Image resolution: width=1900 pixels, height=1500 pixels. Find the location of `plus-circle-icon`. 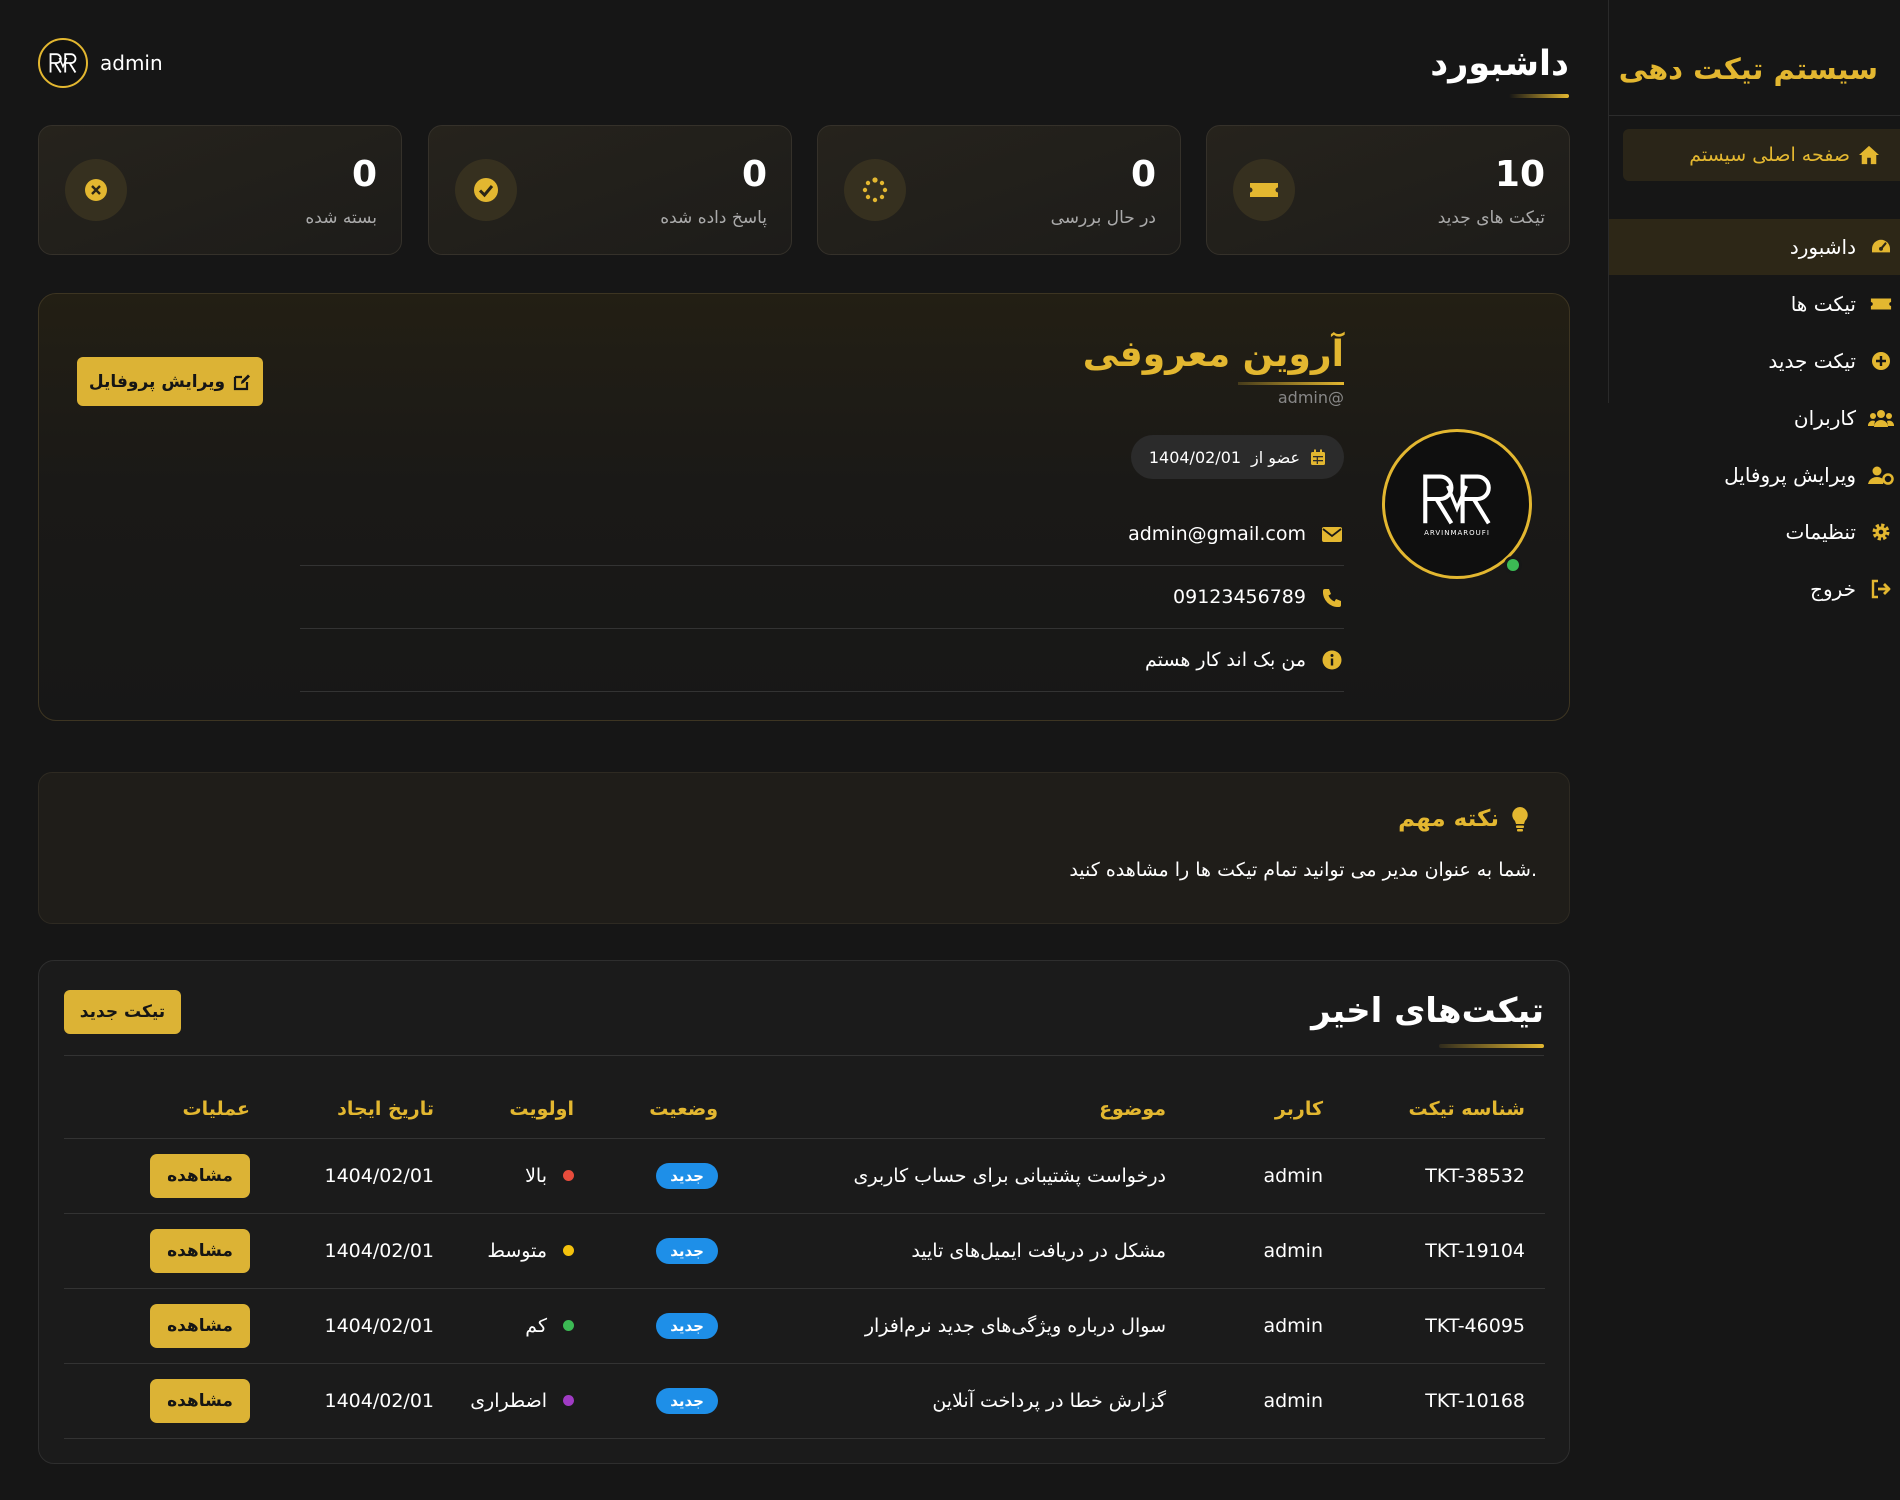

plus-circle-icon is located at coordinates (1881, 361).